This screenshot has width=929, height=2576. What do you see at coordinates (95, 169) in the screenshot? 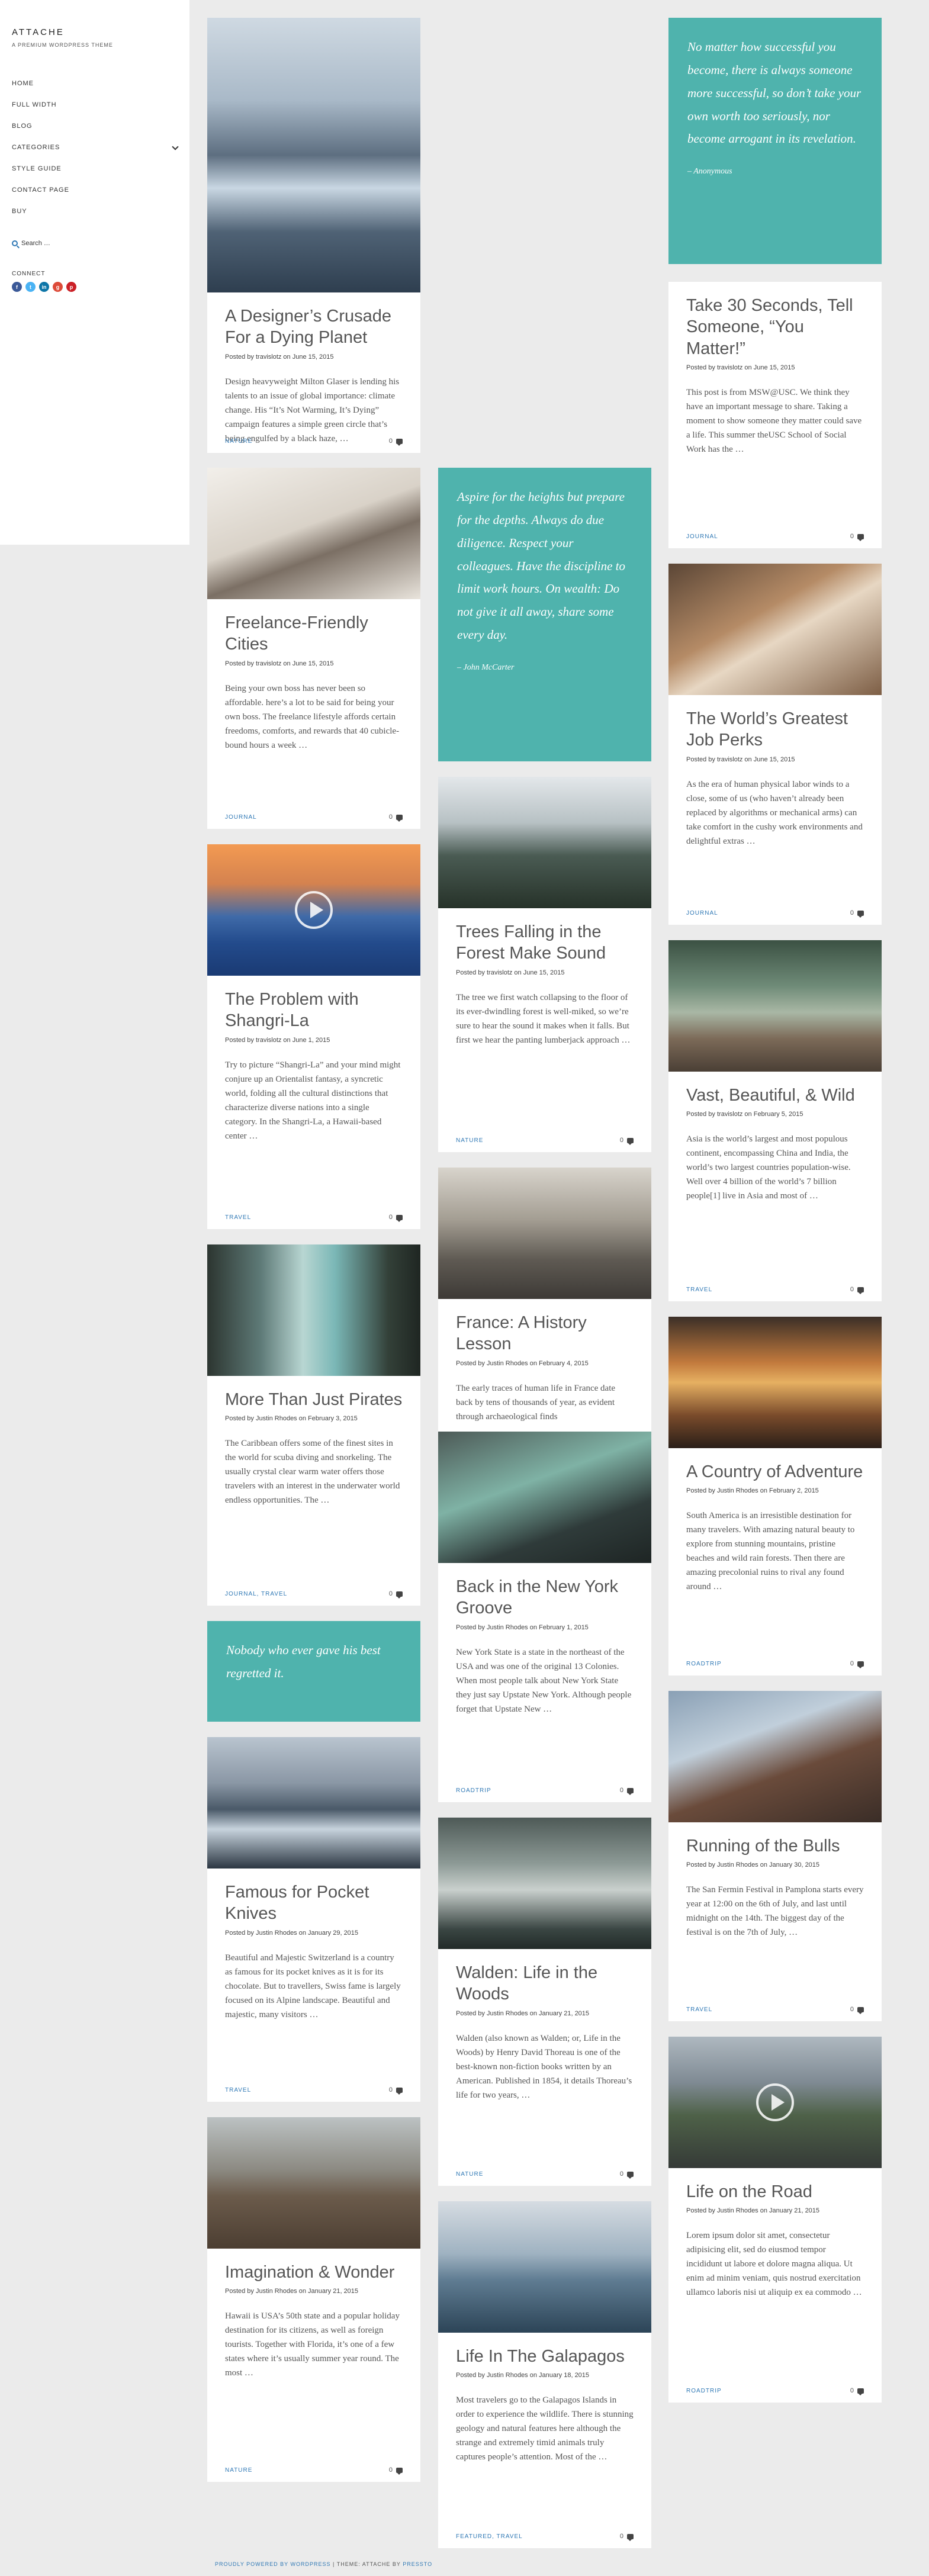
I see `nav-item-style-guide: STYLE GUIDE` at bounding box center [95, 169].